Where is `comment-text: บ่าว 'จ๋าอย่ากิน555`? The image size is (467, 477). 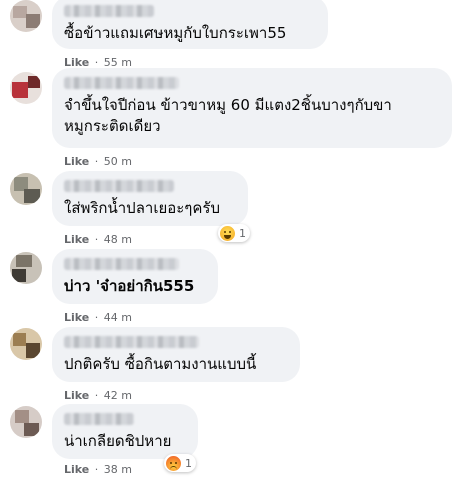
comment-text: บ่าว 'จ๋าอย่ากิน555 is located at coordinates (129, 286).